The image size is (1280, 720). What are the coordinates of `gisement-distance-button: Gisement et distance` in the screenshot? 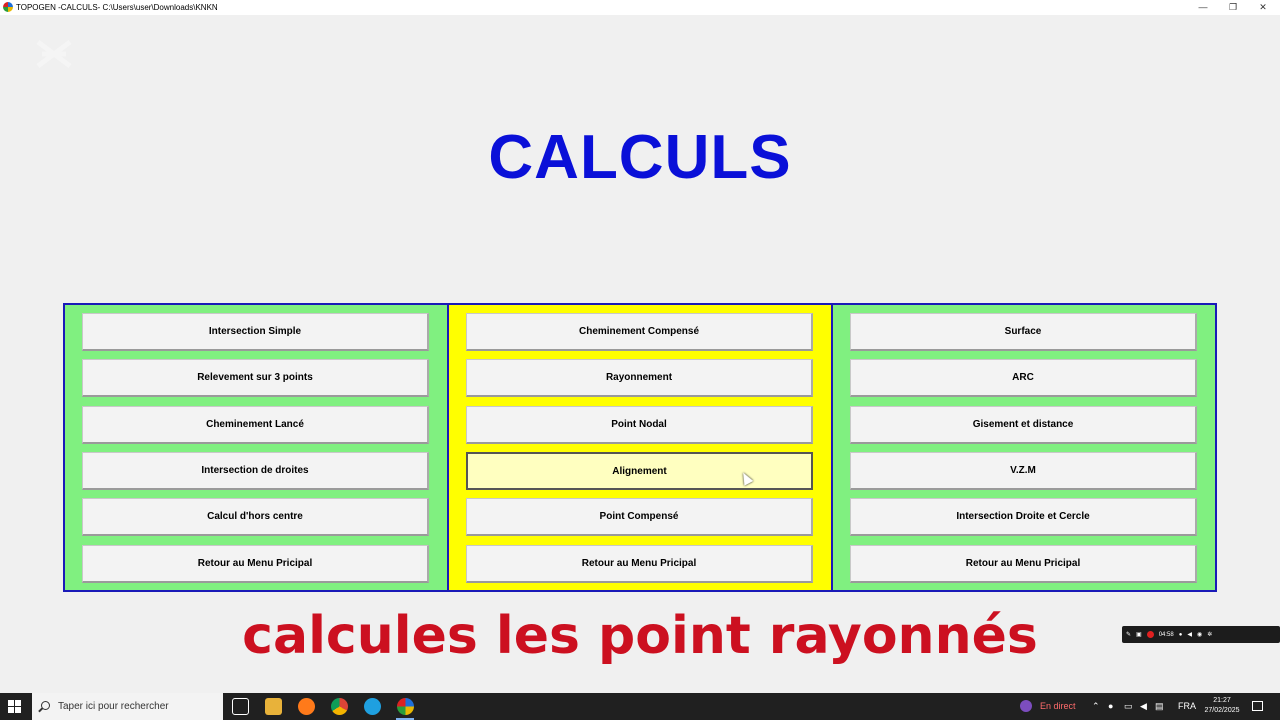 It's located at (1023, 425).